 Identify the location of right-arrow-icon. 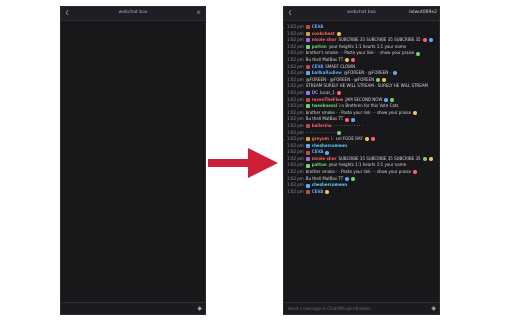
(243, 163).